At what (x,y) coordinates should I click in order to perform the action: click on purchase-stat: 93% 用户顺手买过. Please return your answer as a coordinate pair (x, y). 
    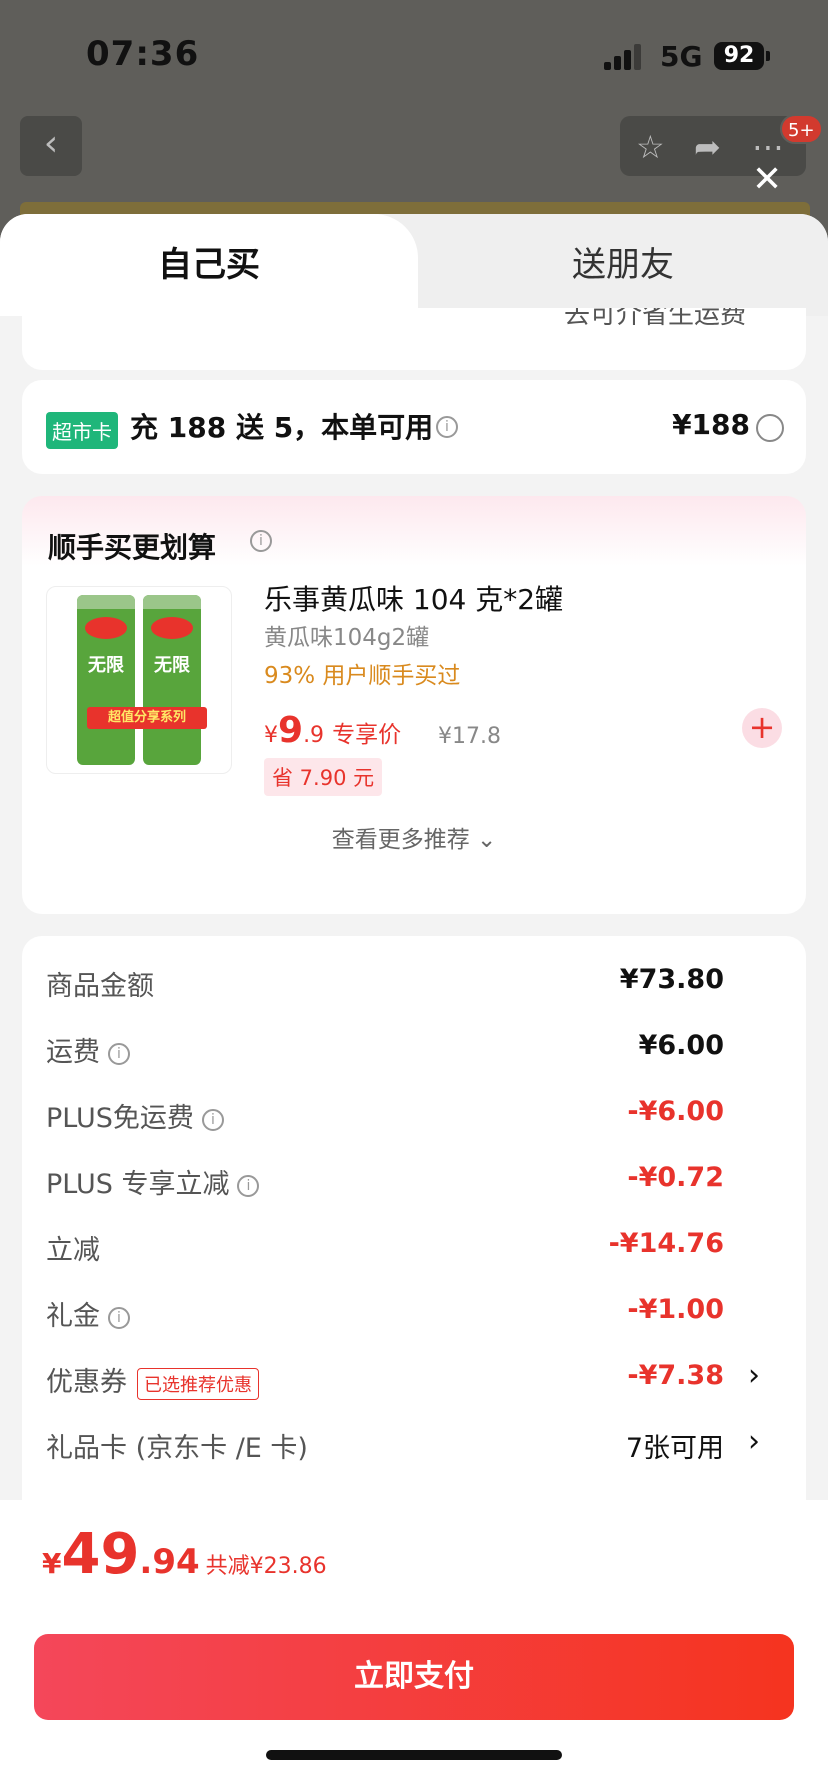
    Looking at the image, I should click on (362, 676).